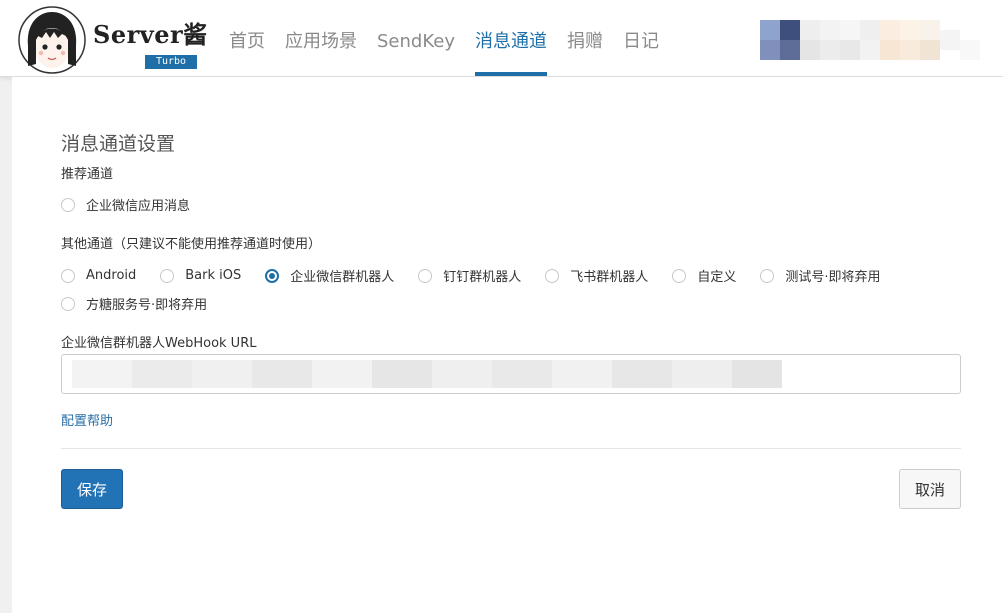 This screenshot has height=613, width=1003. Describe the element at coordinates (416, 38) in the screenshot. I see `nav-sendkey: SendKey` at that location.